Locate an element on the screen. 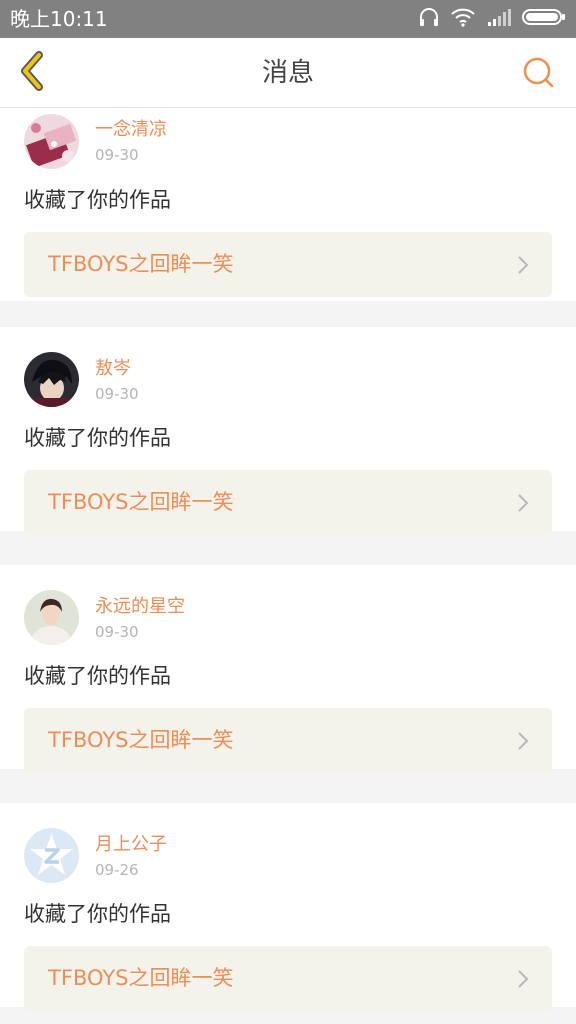 The image size is (576, 1024). search-button is located at coordinates (538, 74).